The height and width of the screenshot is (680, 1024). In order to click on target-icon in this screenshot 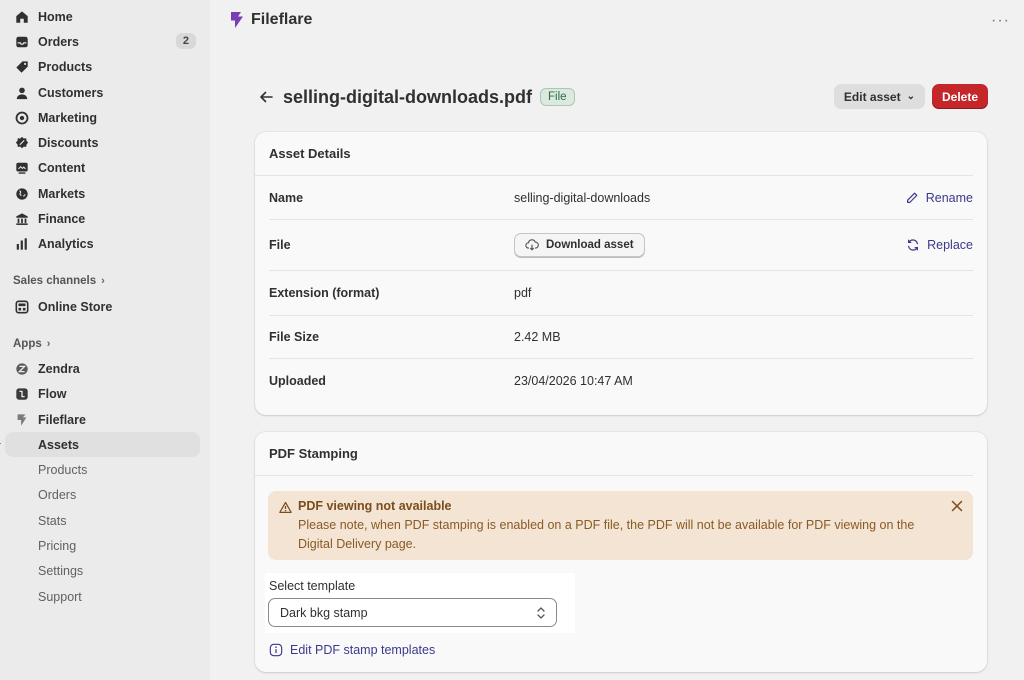, I will do `click(22, 118)`.